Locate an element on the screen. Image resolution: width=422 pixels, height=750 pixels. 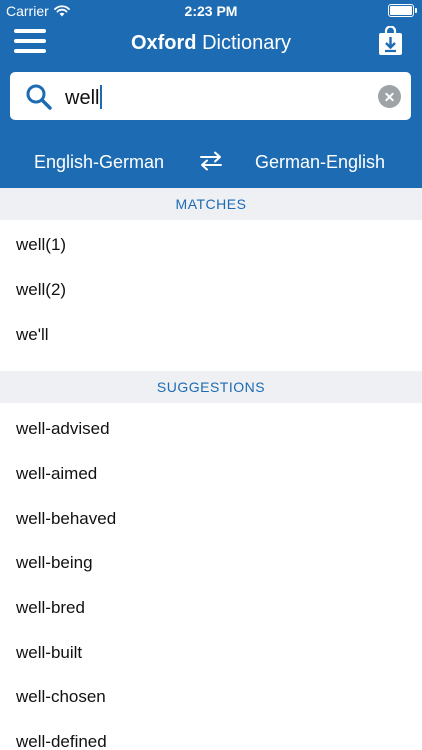
text-caret is located at coordinates (101, 97).